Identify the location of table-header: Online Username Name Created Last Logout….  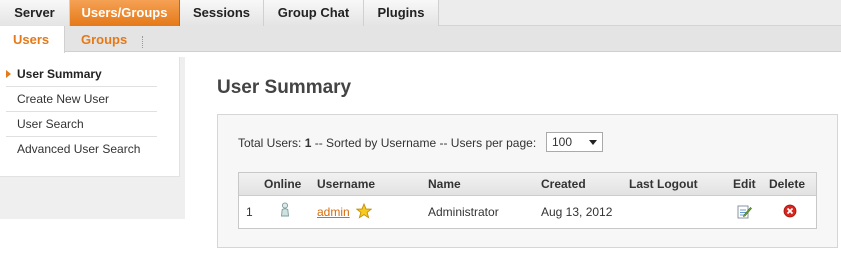
(527, 184).